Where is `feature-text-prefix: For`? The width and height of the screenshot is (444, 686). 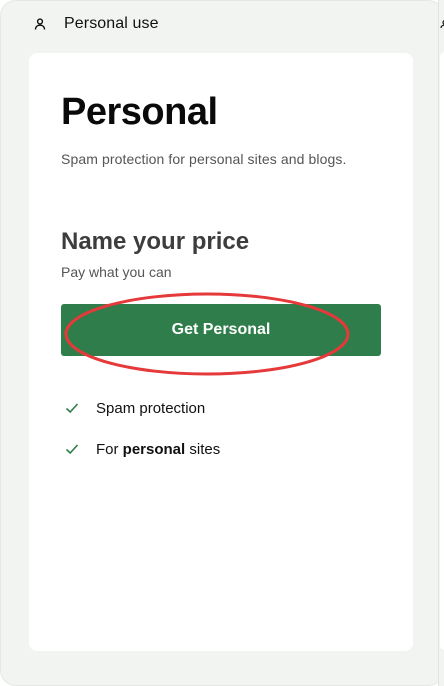 feature-text-prefix: For is located at coordinates (109, 449).